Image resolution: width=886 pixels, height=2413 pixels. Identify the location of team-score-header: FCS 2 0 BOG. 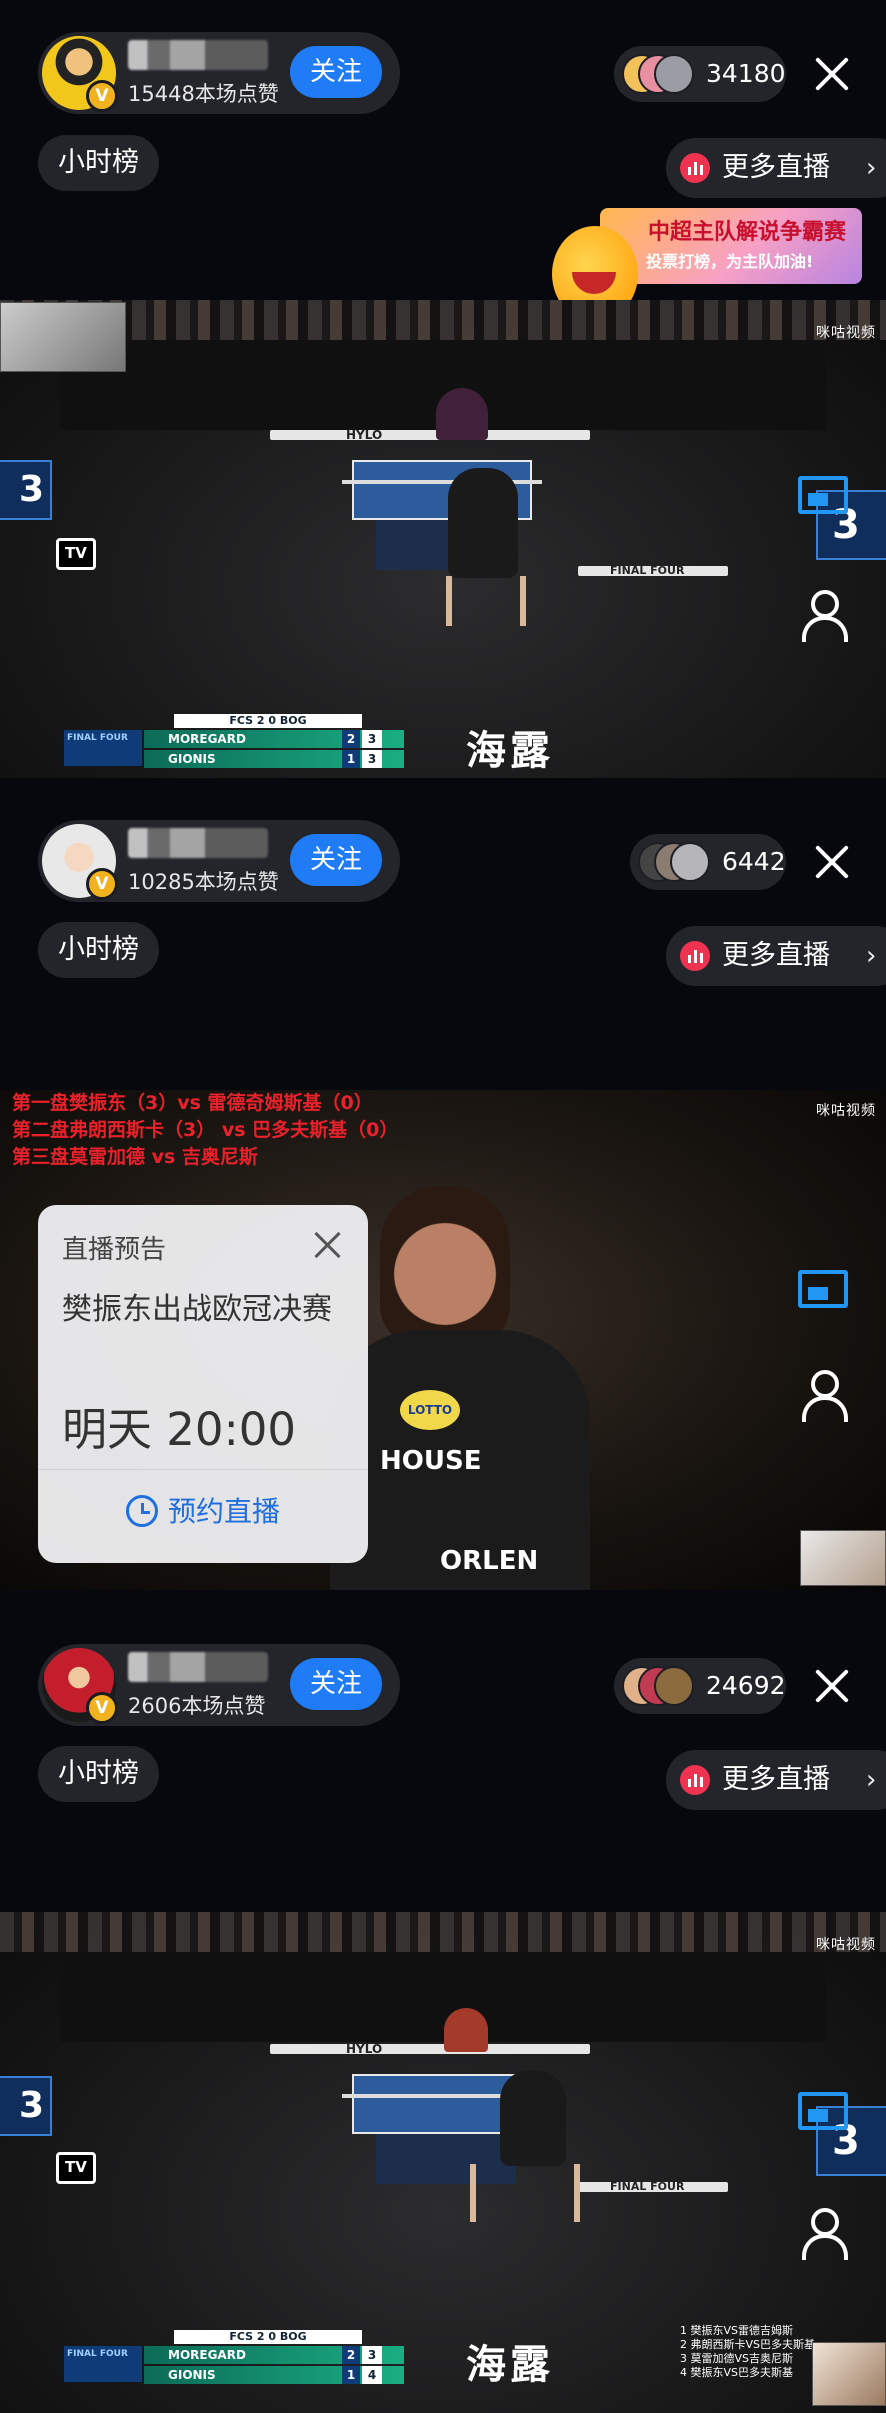
(268, 2337).